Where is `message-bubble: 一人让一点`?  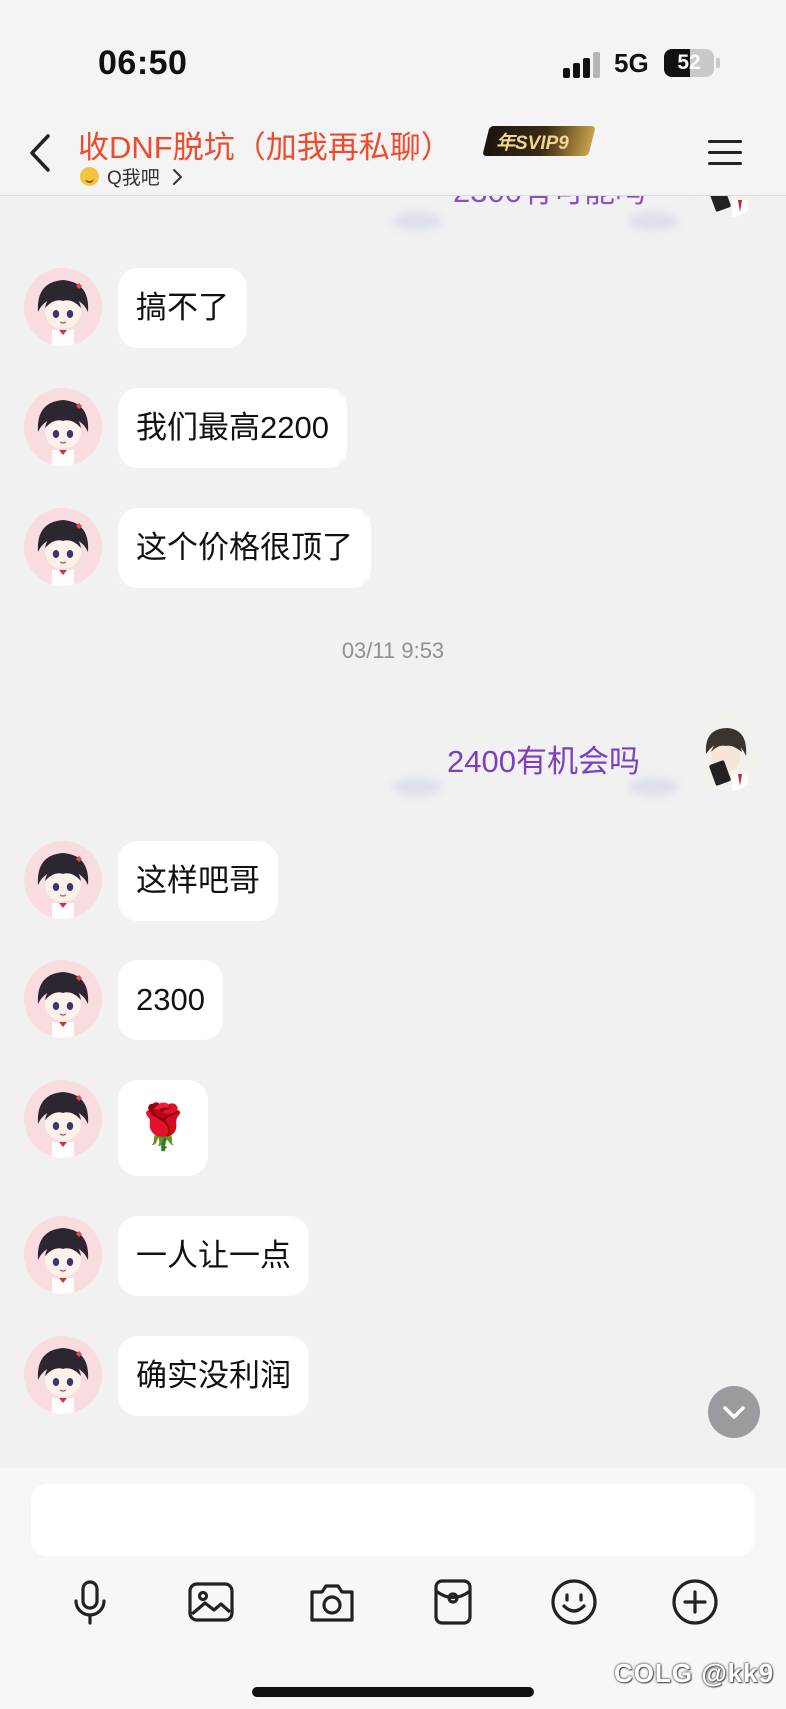
message-bubble: 一人让一点 is located at coordinates (213, 1256).